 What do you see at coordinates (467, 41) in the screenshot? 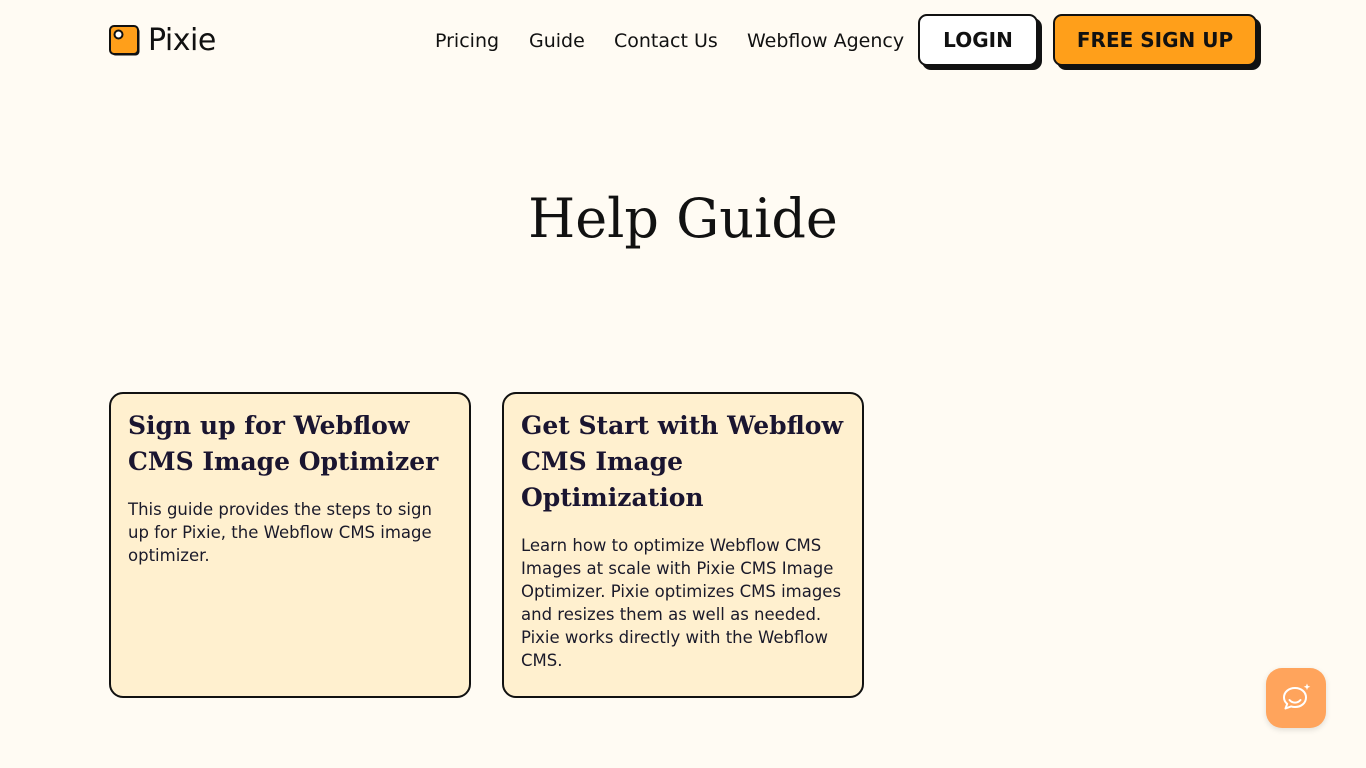
I see `nav-link-pricing: Pricing` at bounding box center [467, 41].